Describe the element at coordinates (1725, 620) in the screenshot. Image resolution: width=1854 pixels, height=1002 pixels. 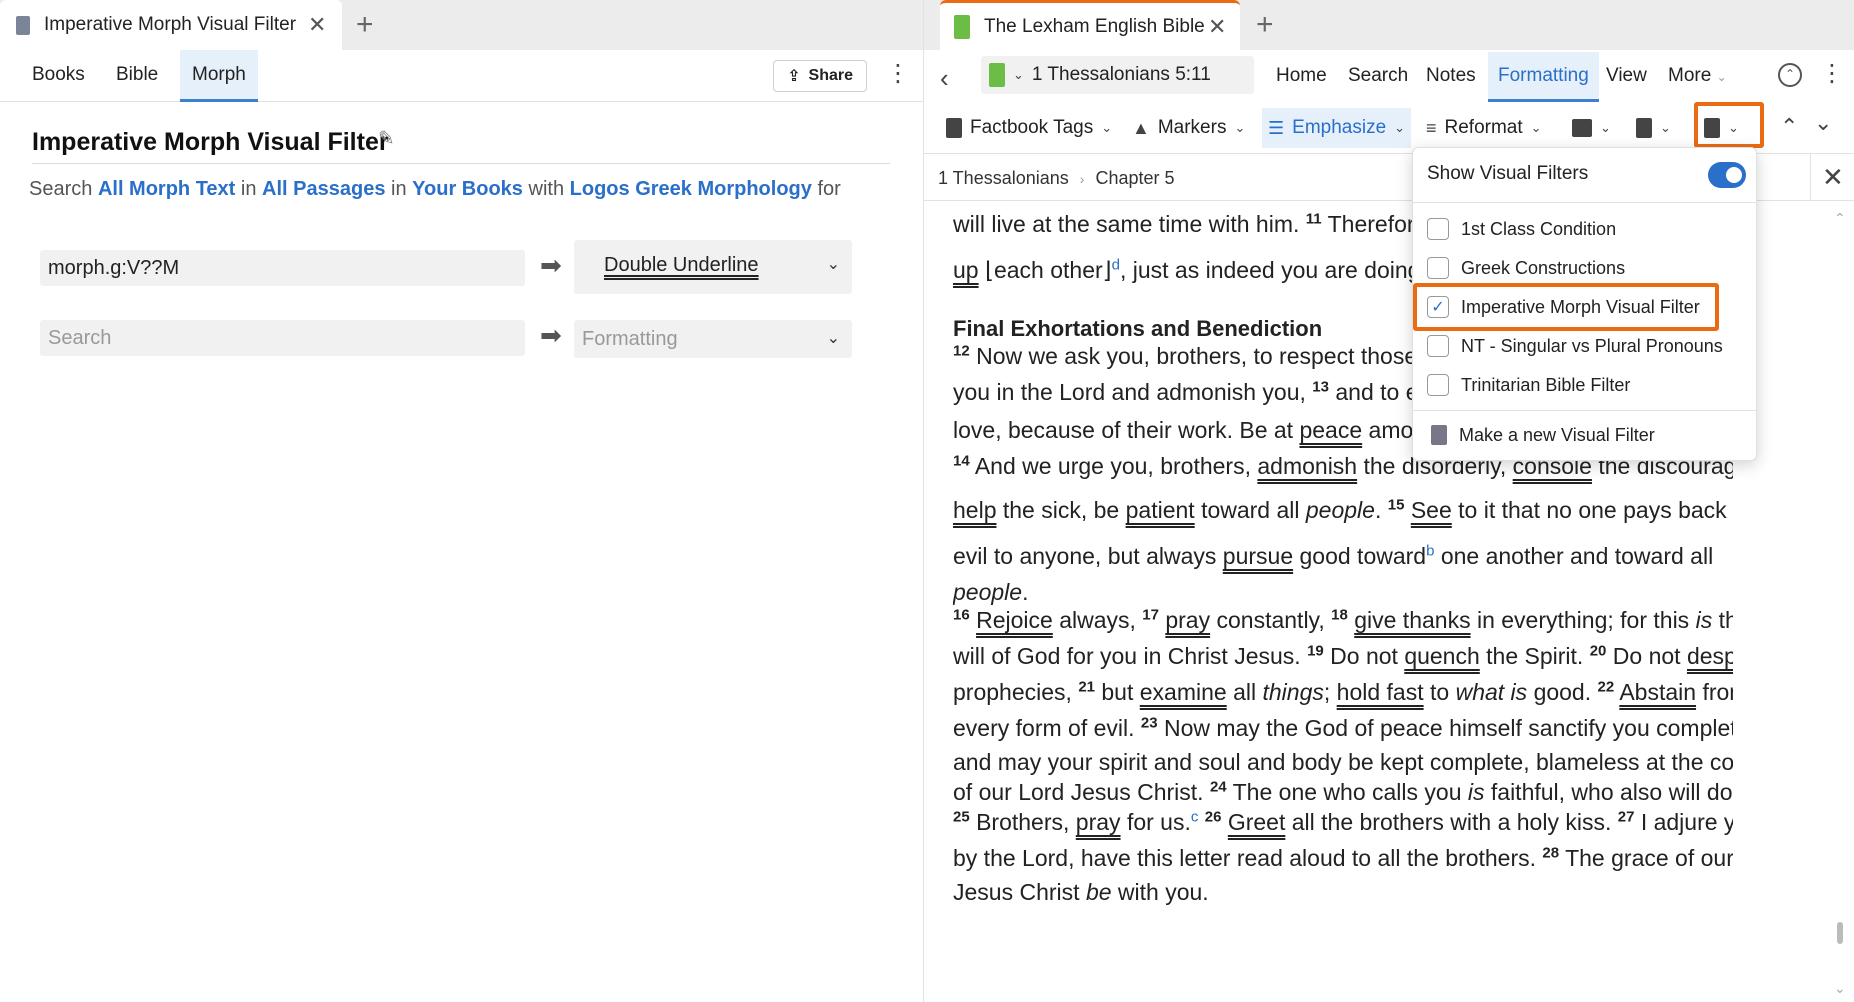
I see `verse-text: the` at that location.